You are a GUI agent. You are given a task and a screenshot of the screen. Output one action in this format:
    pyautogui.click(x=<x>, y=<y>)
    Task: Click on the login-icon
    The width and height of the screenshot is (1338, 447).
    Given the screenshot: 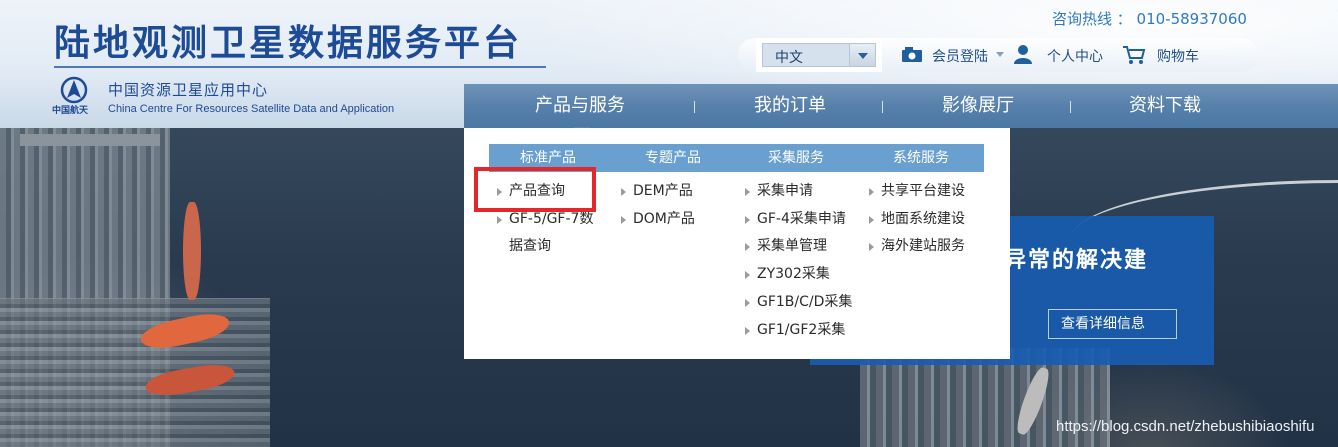 What is the action you would take?
    pyautogui.click(x=912, y=55)
    